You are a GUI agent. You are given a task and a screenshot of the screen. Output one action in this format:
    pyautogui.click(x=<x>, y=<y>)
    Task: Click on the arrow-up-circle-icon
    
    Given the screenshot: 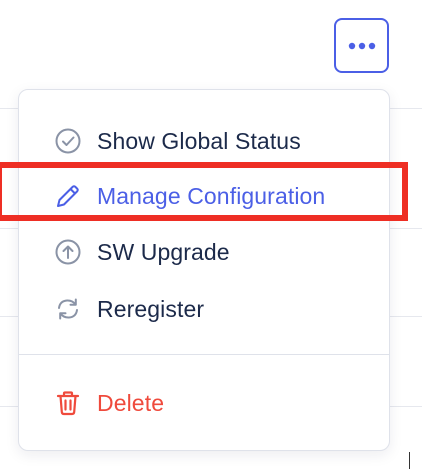 What is the action you would take?
    pyautogui.click(x=68, y=252)
    